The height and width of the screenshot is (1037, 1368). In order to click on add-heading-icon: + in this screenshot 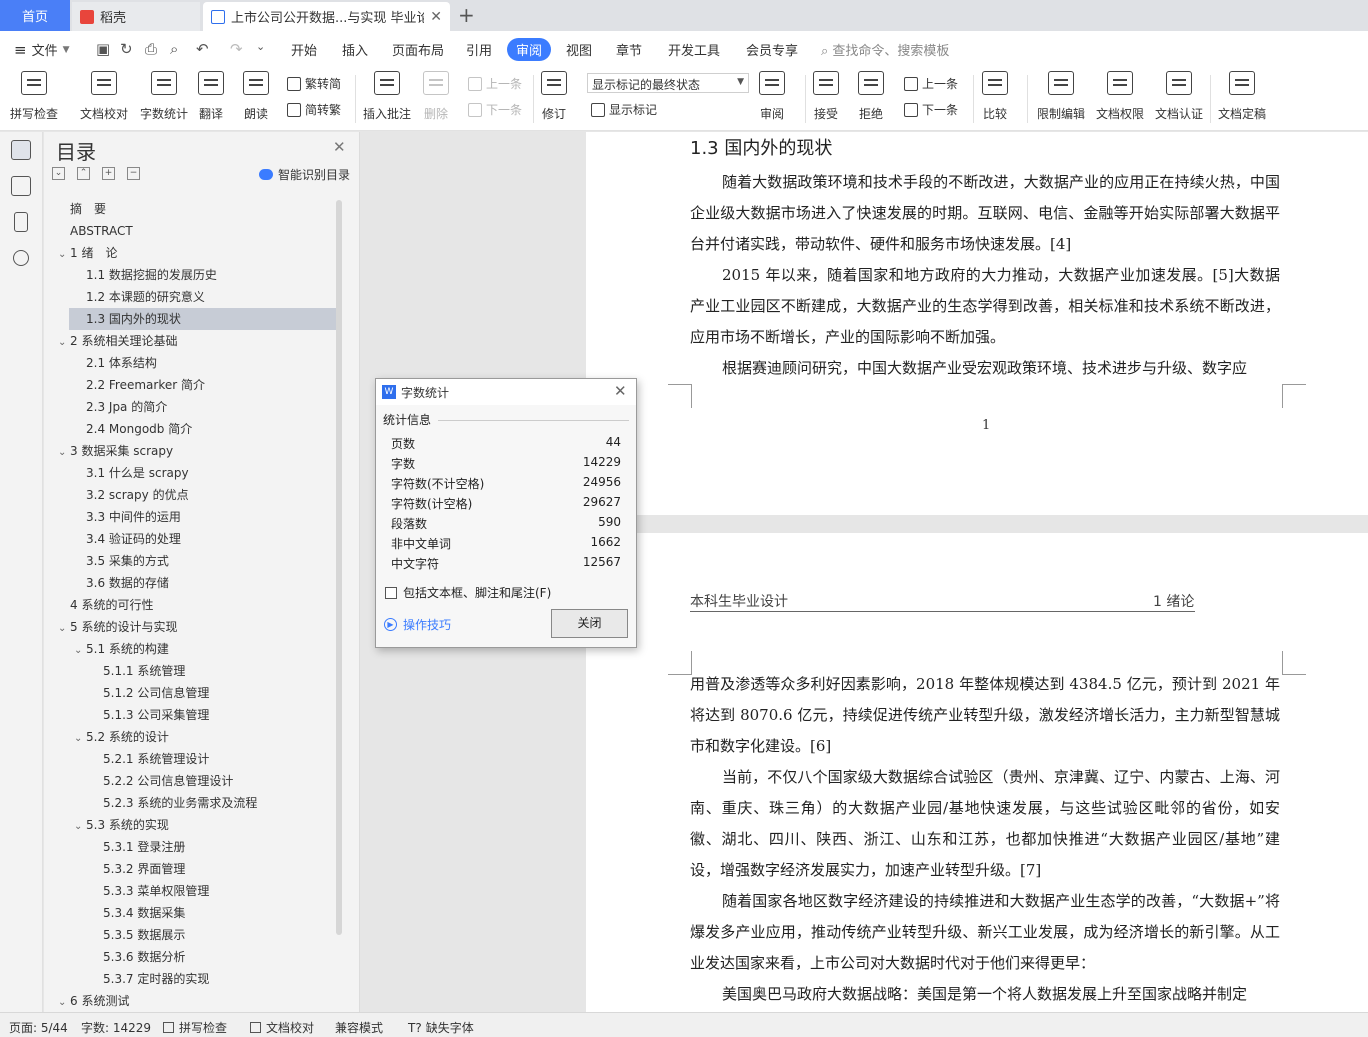, I will do `click(108, 173)`.